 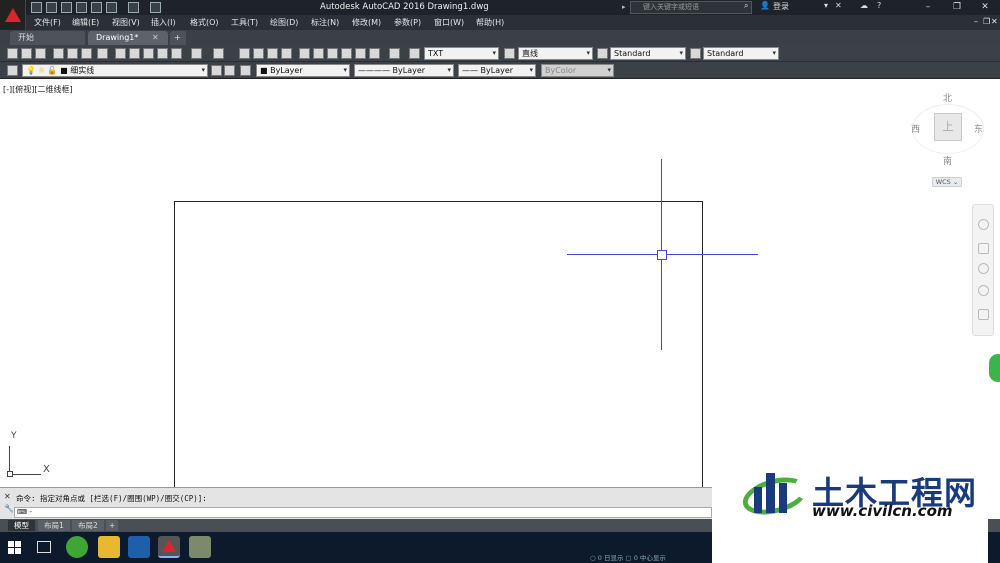 What do you see at coordinates (346, 53) in the screenshot?
I see `sheet-set-icon` at bounding box center [346, 53].